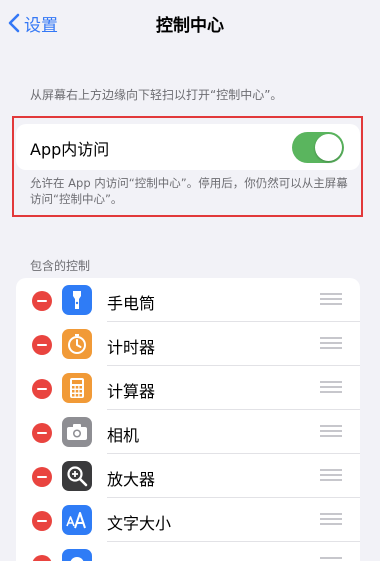 The image size is (380, 561). I want to click on control-label: 相机, so click(123, 435).